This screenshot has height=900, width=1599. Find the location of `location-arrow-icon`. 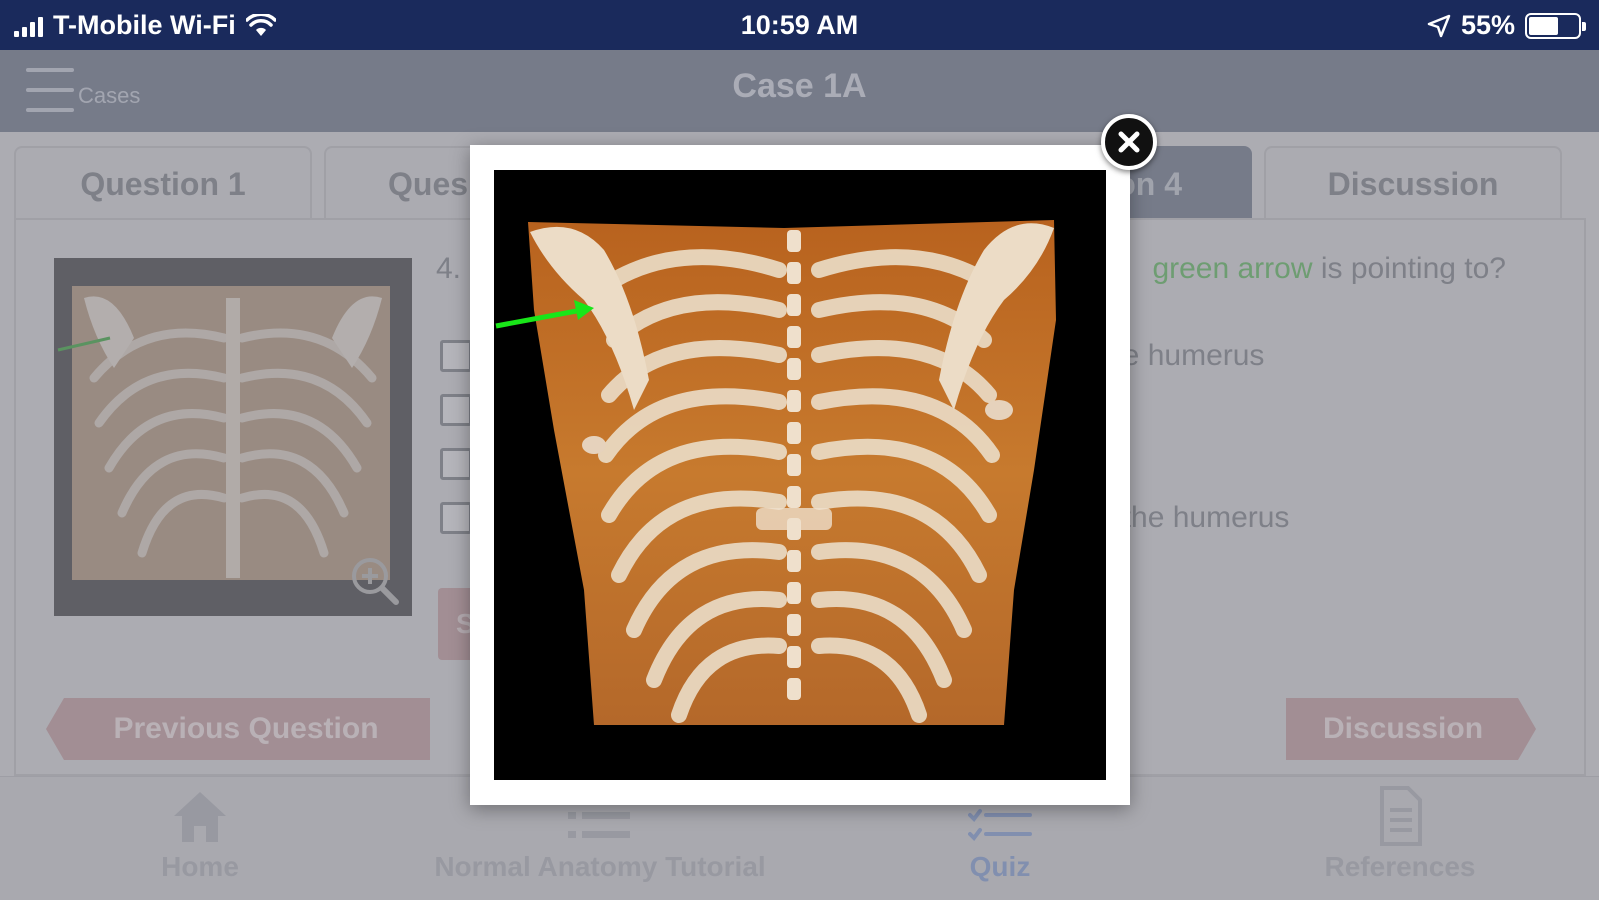

location-arrow-icon is located at coordinates (1439, 25).